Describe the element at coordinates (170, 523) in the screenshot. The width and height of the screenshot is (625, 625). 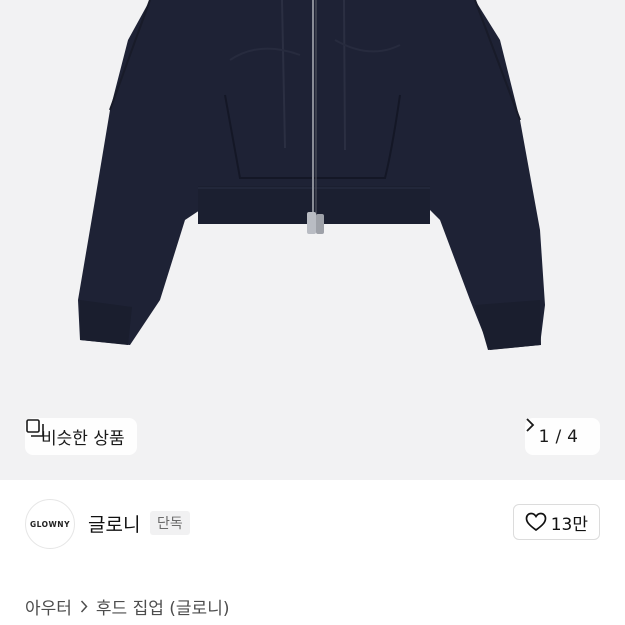
I see `exclusive-badge: 단독` at that location.